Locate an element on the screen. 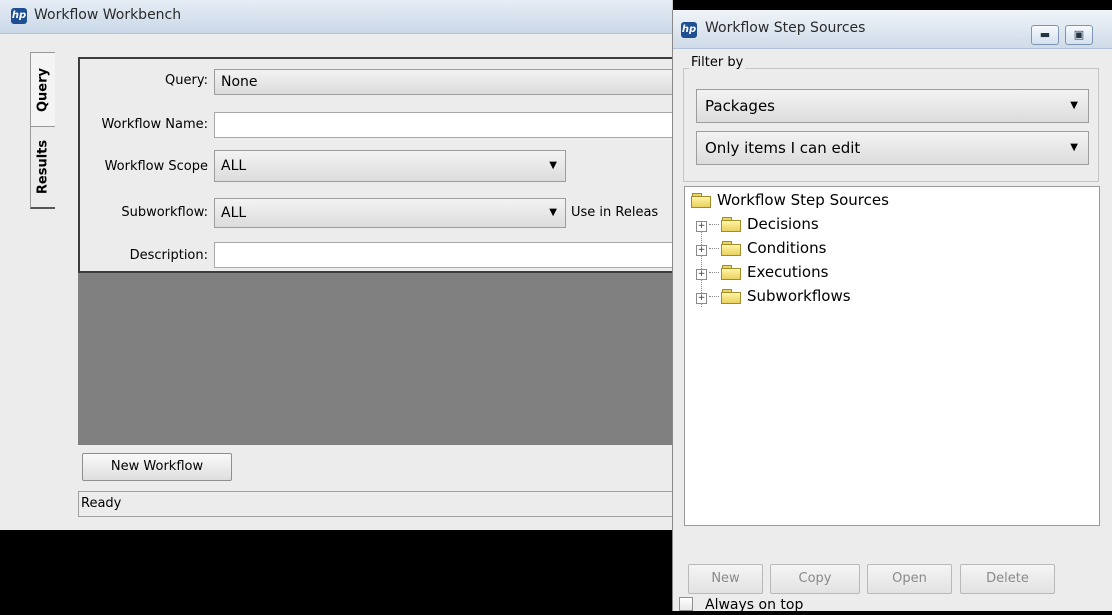 The height and width of the screenshot is (615, 1112). workflow-scope-select: ALL ▼ is located at coordinates (390, 166).